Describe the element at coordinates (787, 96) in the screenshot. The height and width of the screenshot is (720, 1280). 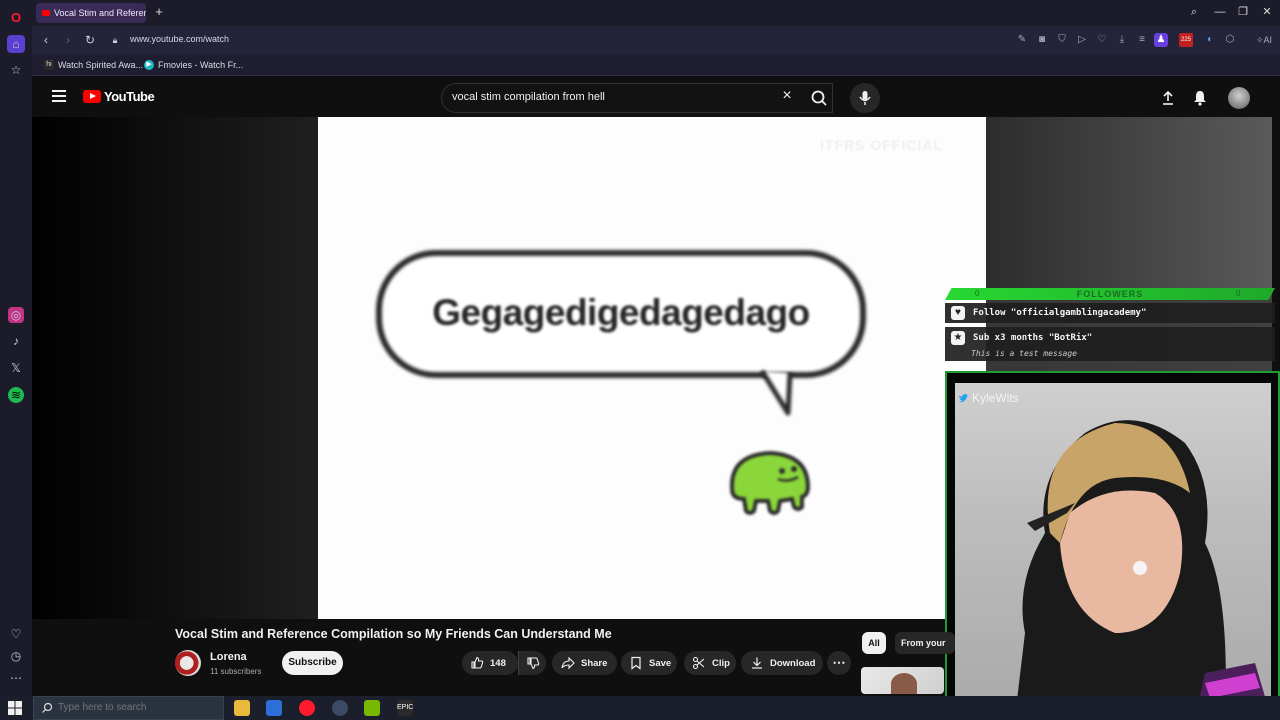
I see `clear-search-icon: ×` at that location.